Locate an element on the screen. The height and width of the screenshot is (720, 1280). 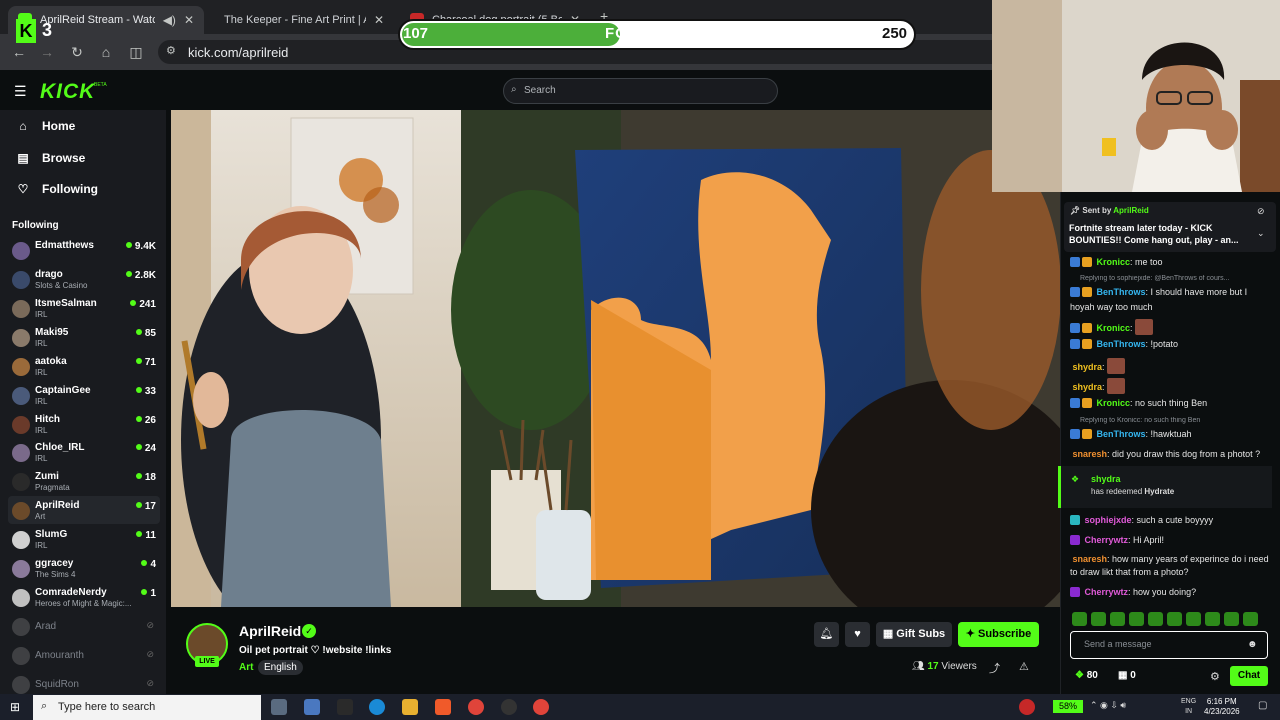
channel-points: ❖ 80 is located at coordinates (1086, 675).